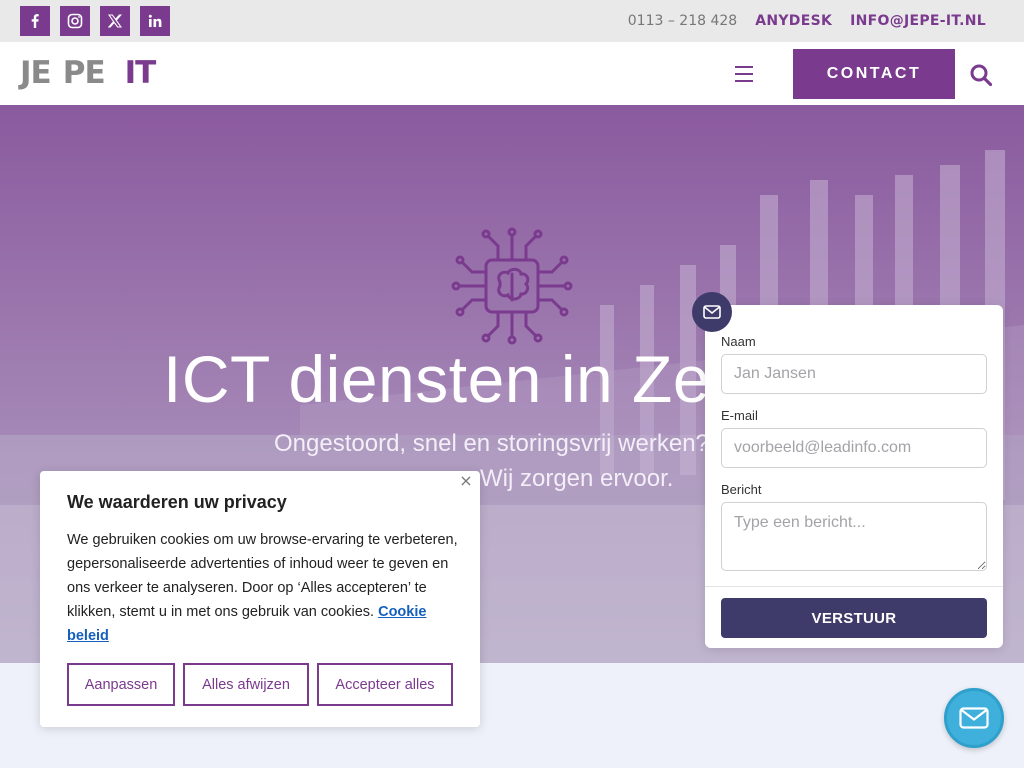 The height and width of the screenshot is (768, 1024). I want to click on cookie-title: We waarderen uw privacy, so click(177, 502).